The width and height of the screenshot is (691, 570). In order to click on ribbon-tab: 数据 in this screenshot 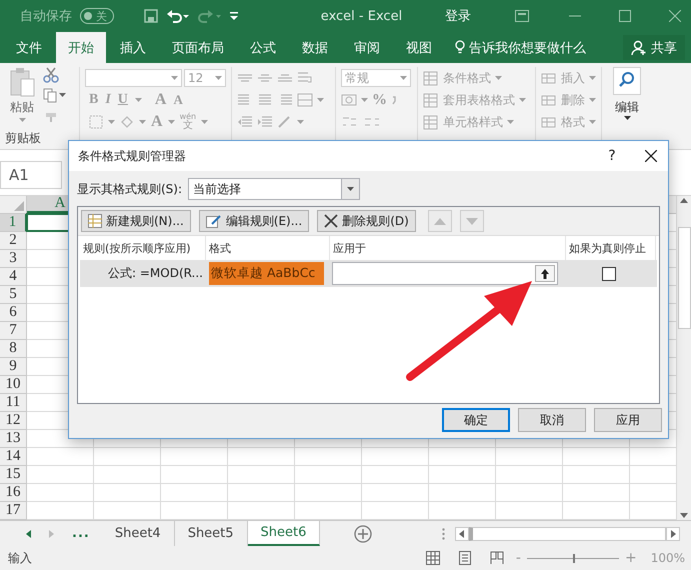, I will do `click(315, 47)`.